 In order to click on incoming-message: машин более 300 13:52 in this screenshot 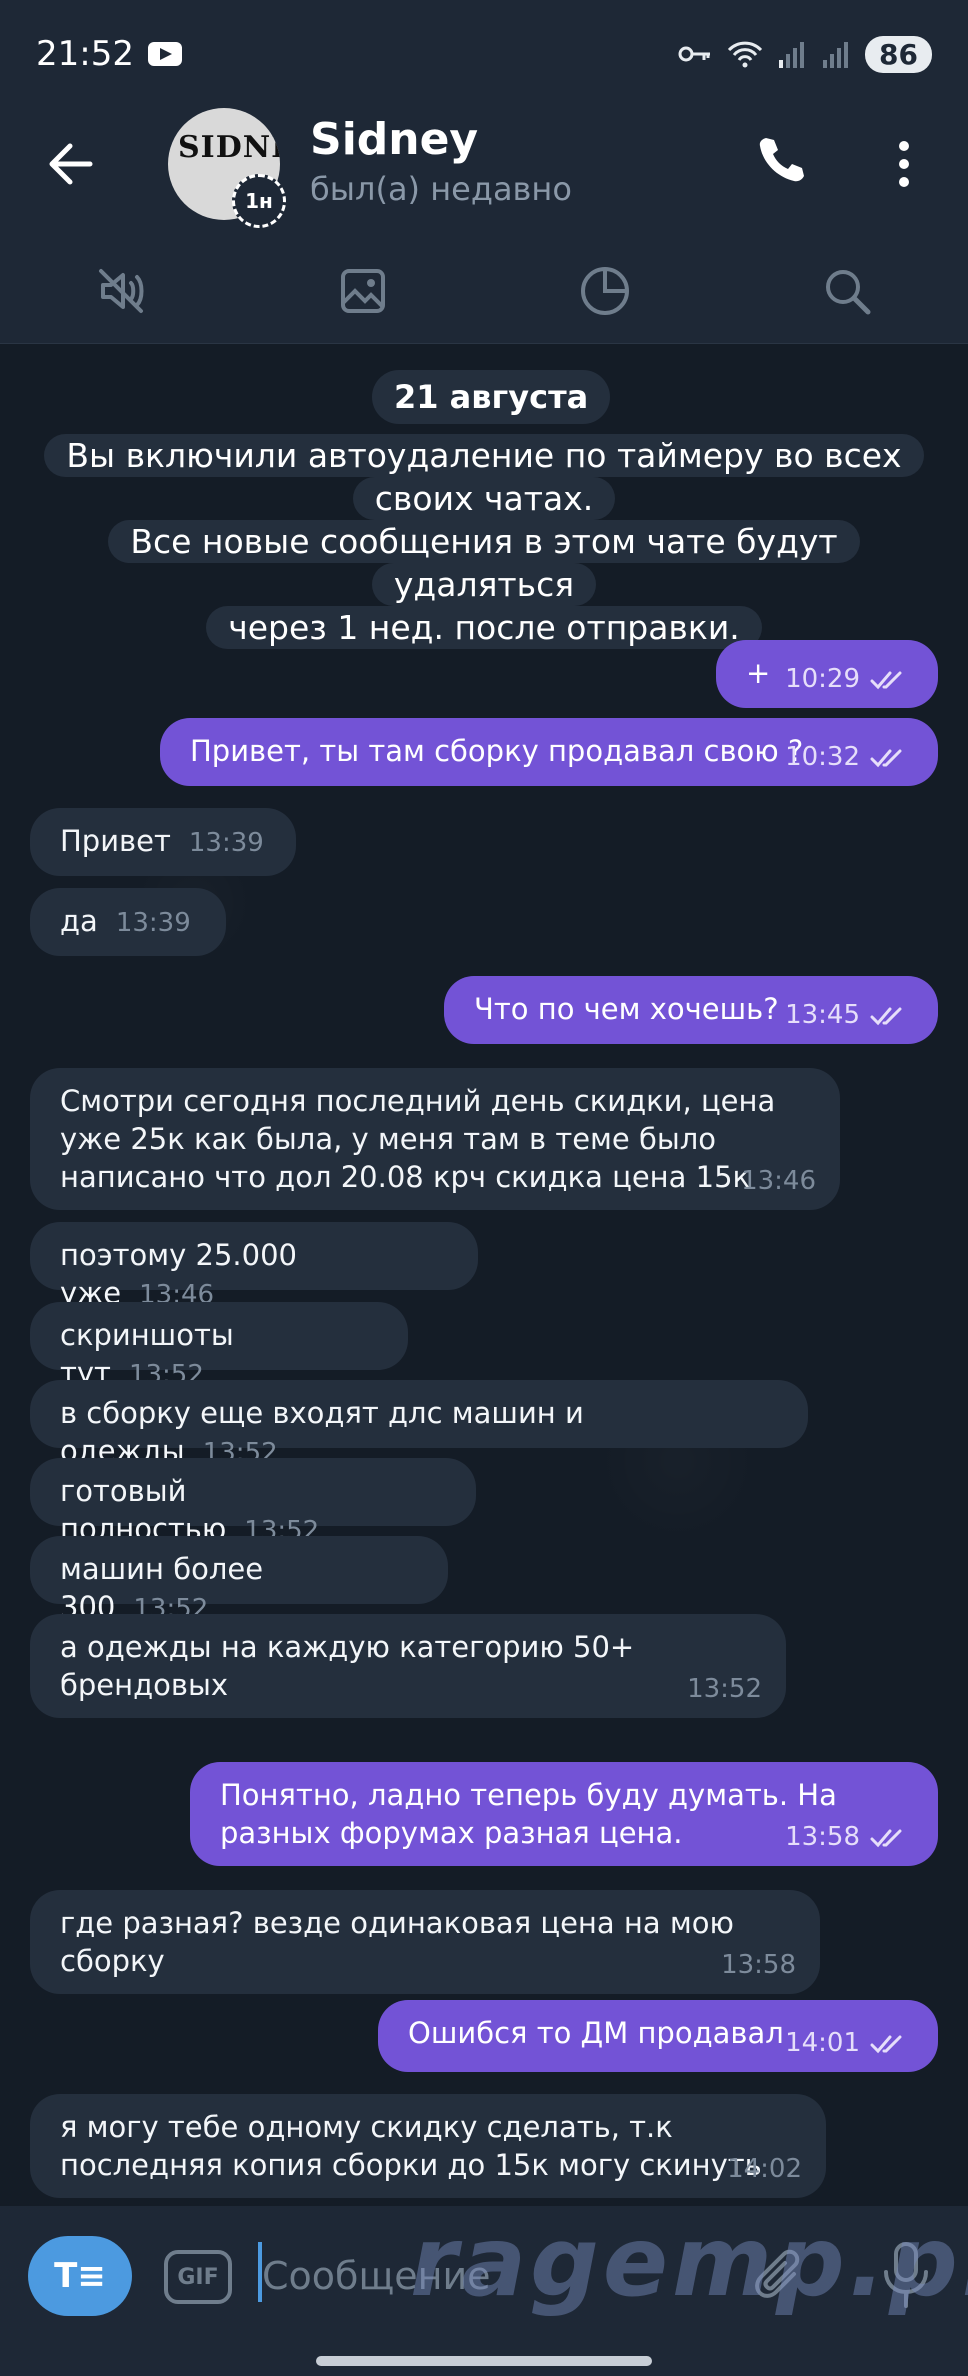, I will do `click(239, 1580)`.